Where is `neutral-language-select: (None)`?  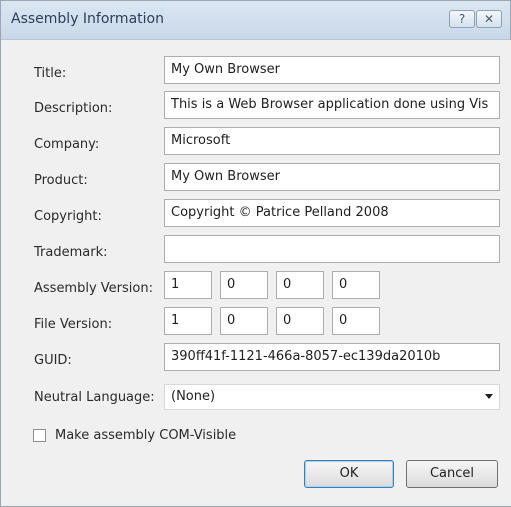
neutral-language-select: (None) is located at coordinates (332, 397).